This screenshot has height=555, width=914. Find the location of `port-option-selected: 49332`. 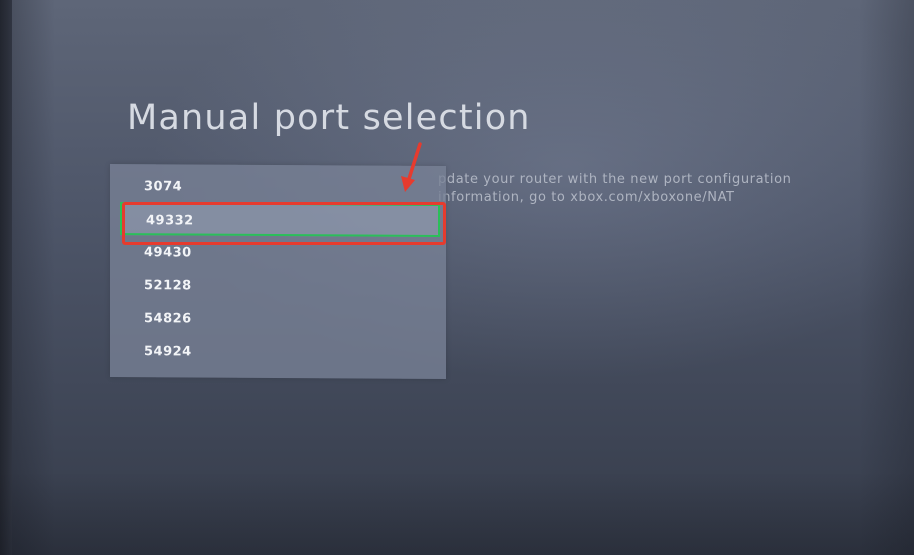

port-option-selected: 49332 is located at coordinates (280, 219).